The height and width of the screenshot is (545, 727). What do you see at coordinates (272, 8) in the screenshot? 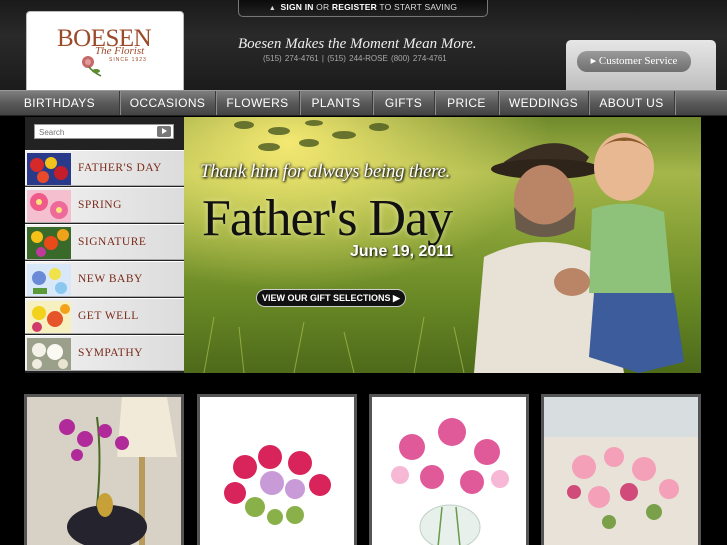
I see `triangle-up-icon: ▲` at bounding box center [272, 8].